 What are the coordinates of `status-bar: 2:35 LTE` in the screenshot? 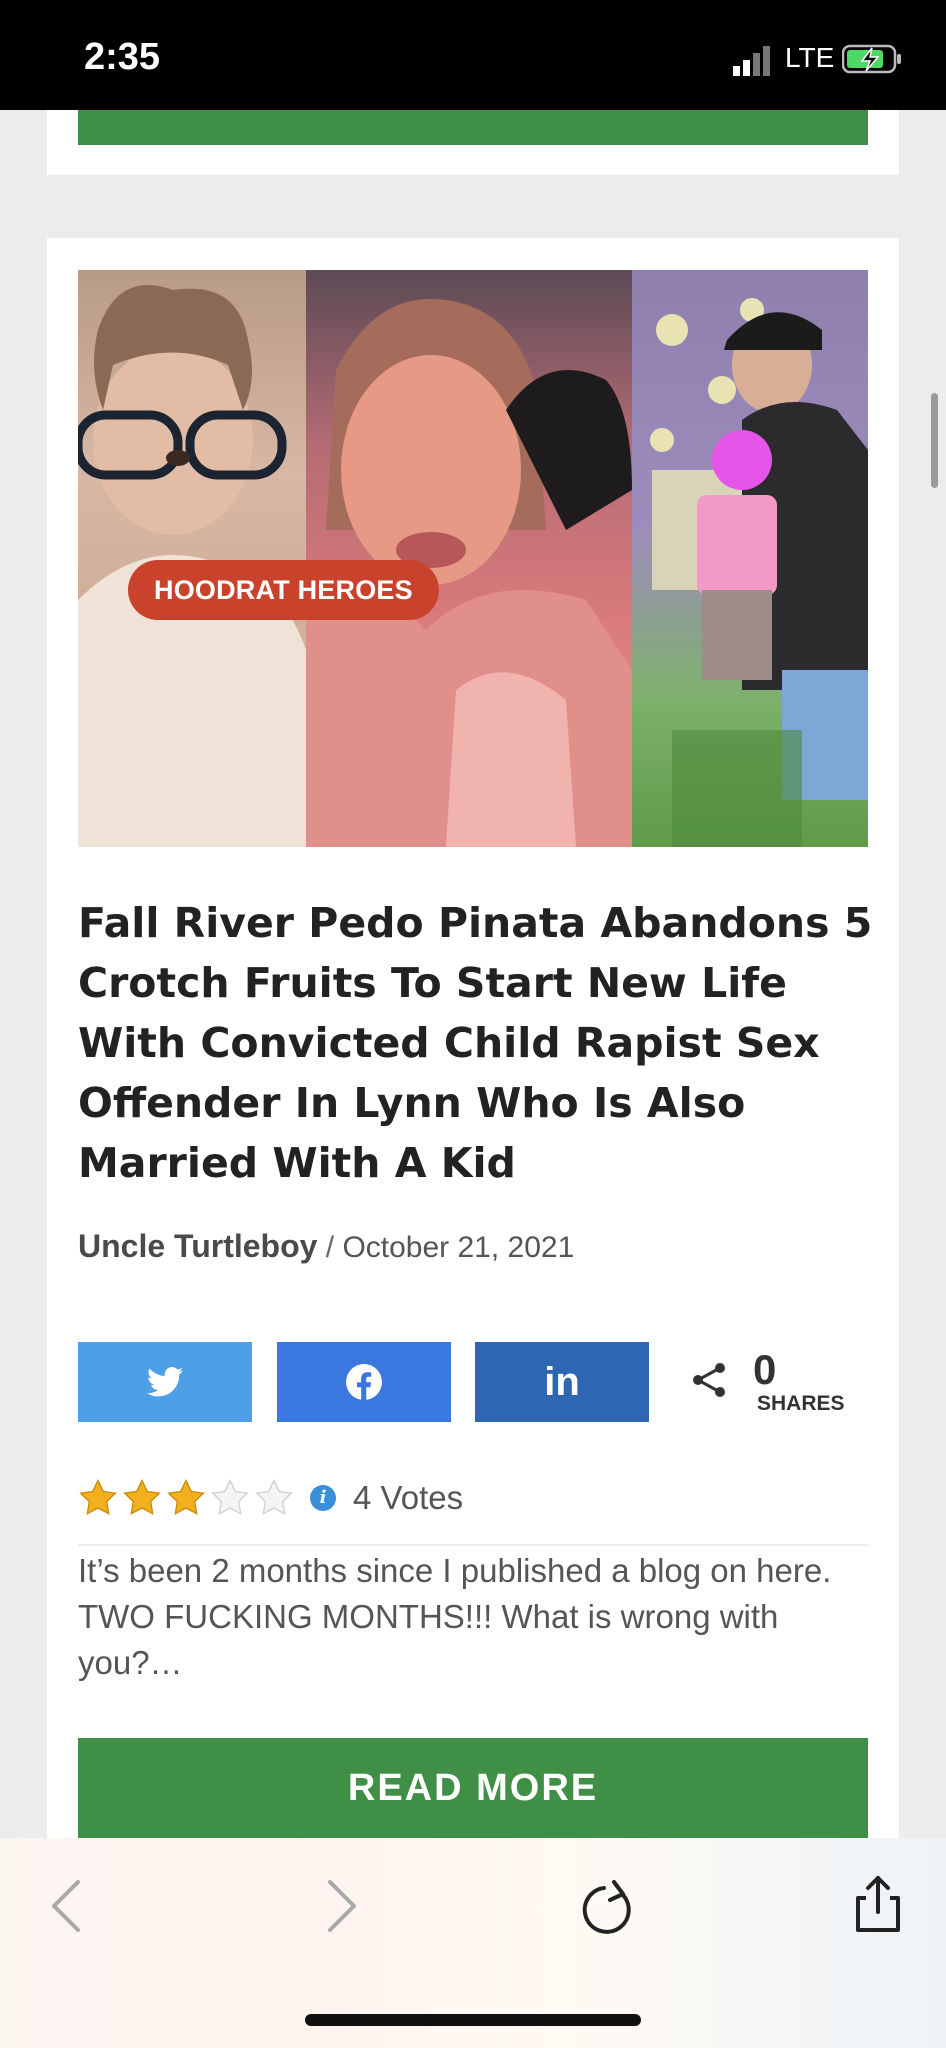 It's located at (473, 55).